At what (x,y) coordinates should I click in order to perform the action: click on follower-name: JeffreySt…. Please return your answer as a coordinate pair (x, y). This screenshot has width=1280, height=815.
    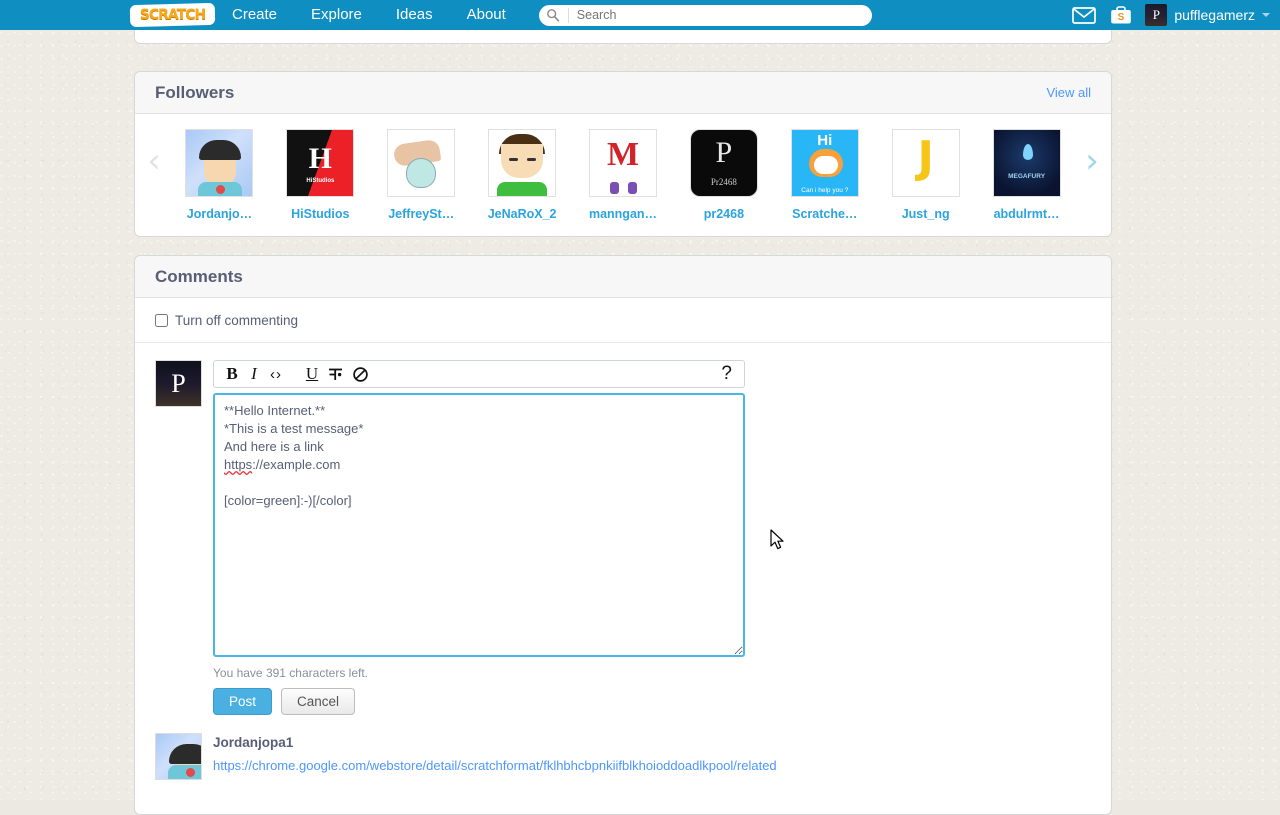
    Looking at the image, I should click on (421, 214).